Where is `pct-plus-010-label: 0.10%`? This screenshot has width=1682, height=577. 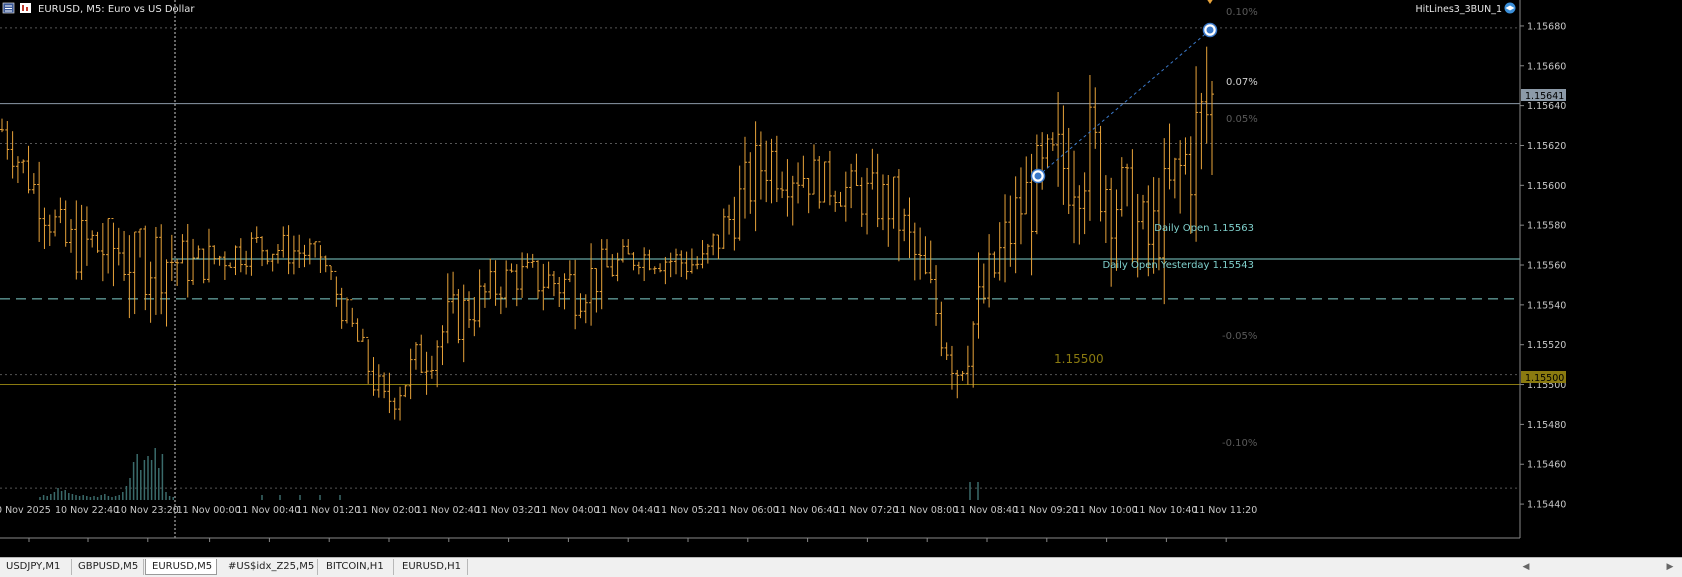
pct-plus-010-label: 0.10% is located at coordinates (1242, 12).